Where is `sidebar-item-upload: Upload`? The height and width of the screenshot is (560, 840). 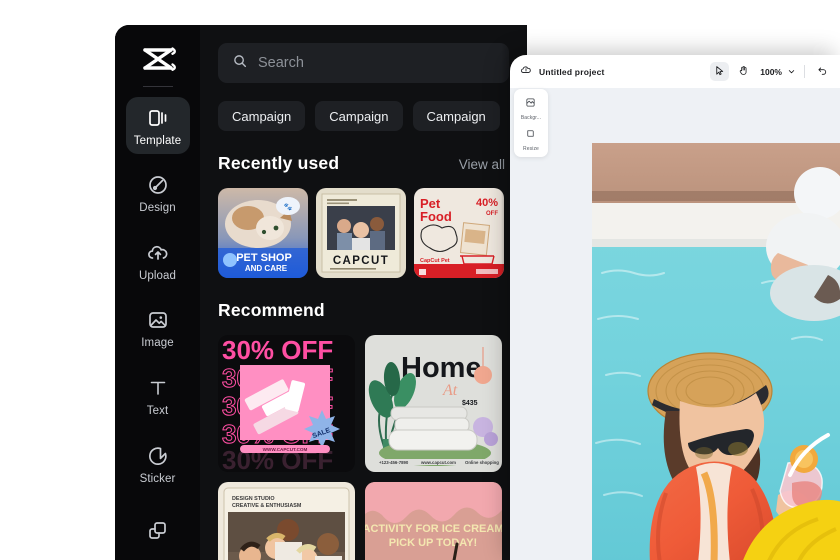 sidebar-item-upload: Upload is located at coordinates (158, 261).